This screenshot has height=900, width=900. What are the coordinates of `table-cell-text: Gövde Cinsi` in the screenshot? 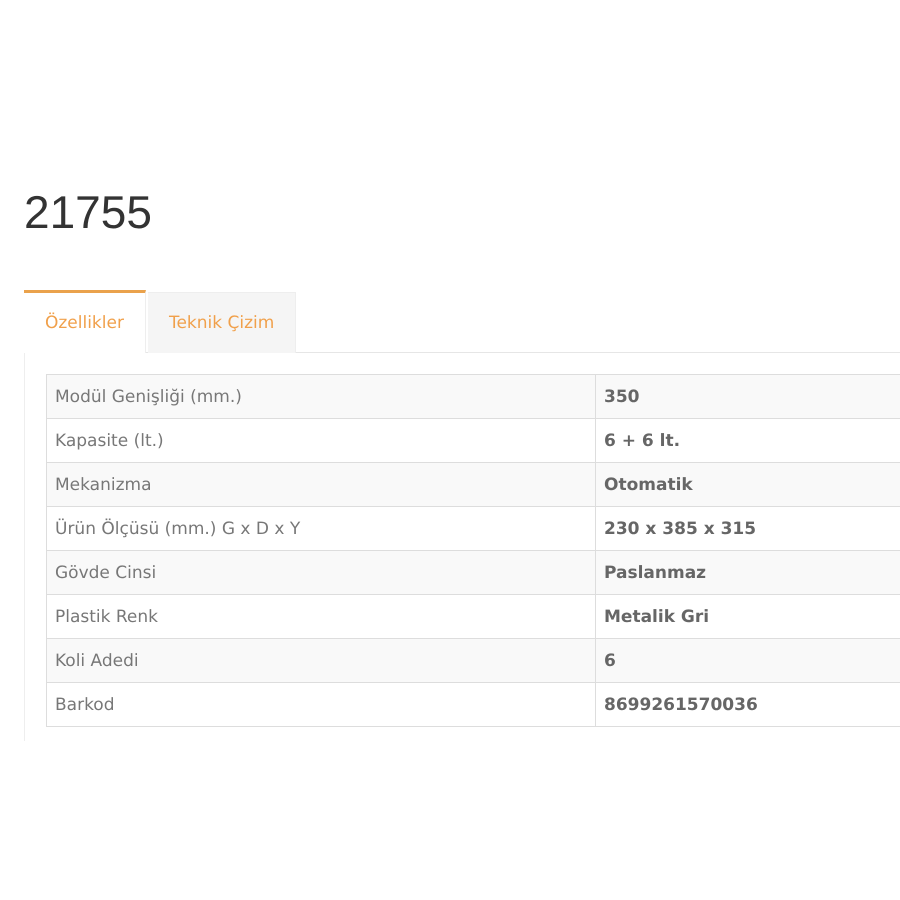 It's located at (106, 573).